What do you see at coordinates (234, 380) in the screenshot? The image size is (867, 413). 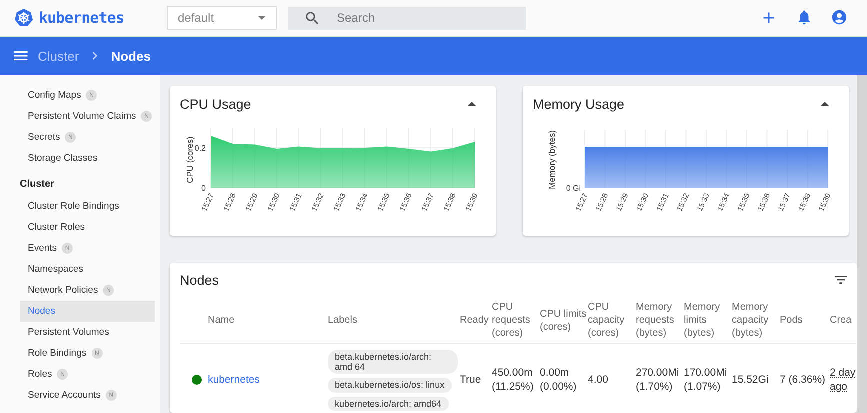 I see `node-link: kubernetes` at bounding box center [234, 380].